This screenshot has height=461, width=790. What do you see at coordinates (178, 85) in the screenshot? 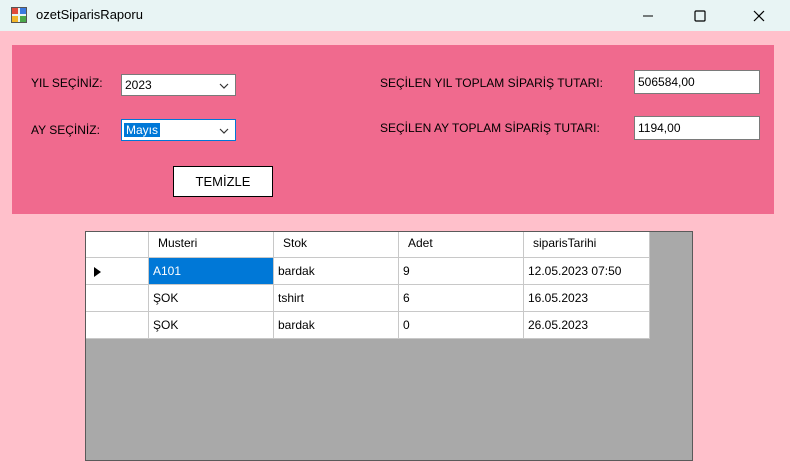
I see `year-select: 2023` at bounding box center [178, 85].